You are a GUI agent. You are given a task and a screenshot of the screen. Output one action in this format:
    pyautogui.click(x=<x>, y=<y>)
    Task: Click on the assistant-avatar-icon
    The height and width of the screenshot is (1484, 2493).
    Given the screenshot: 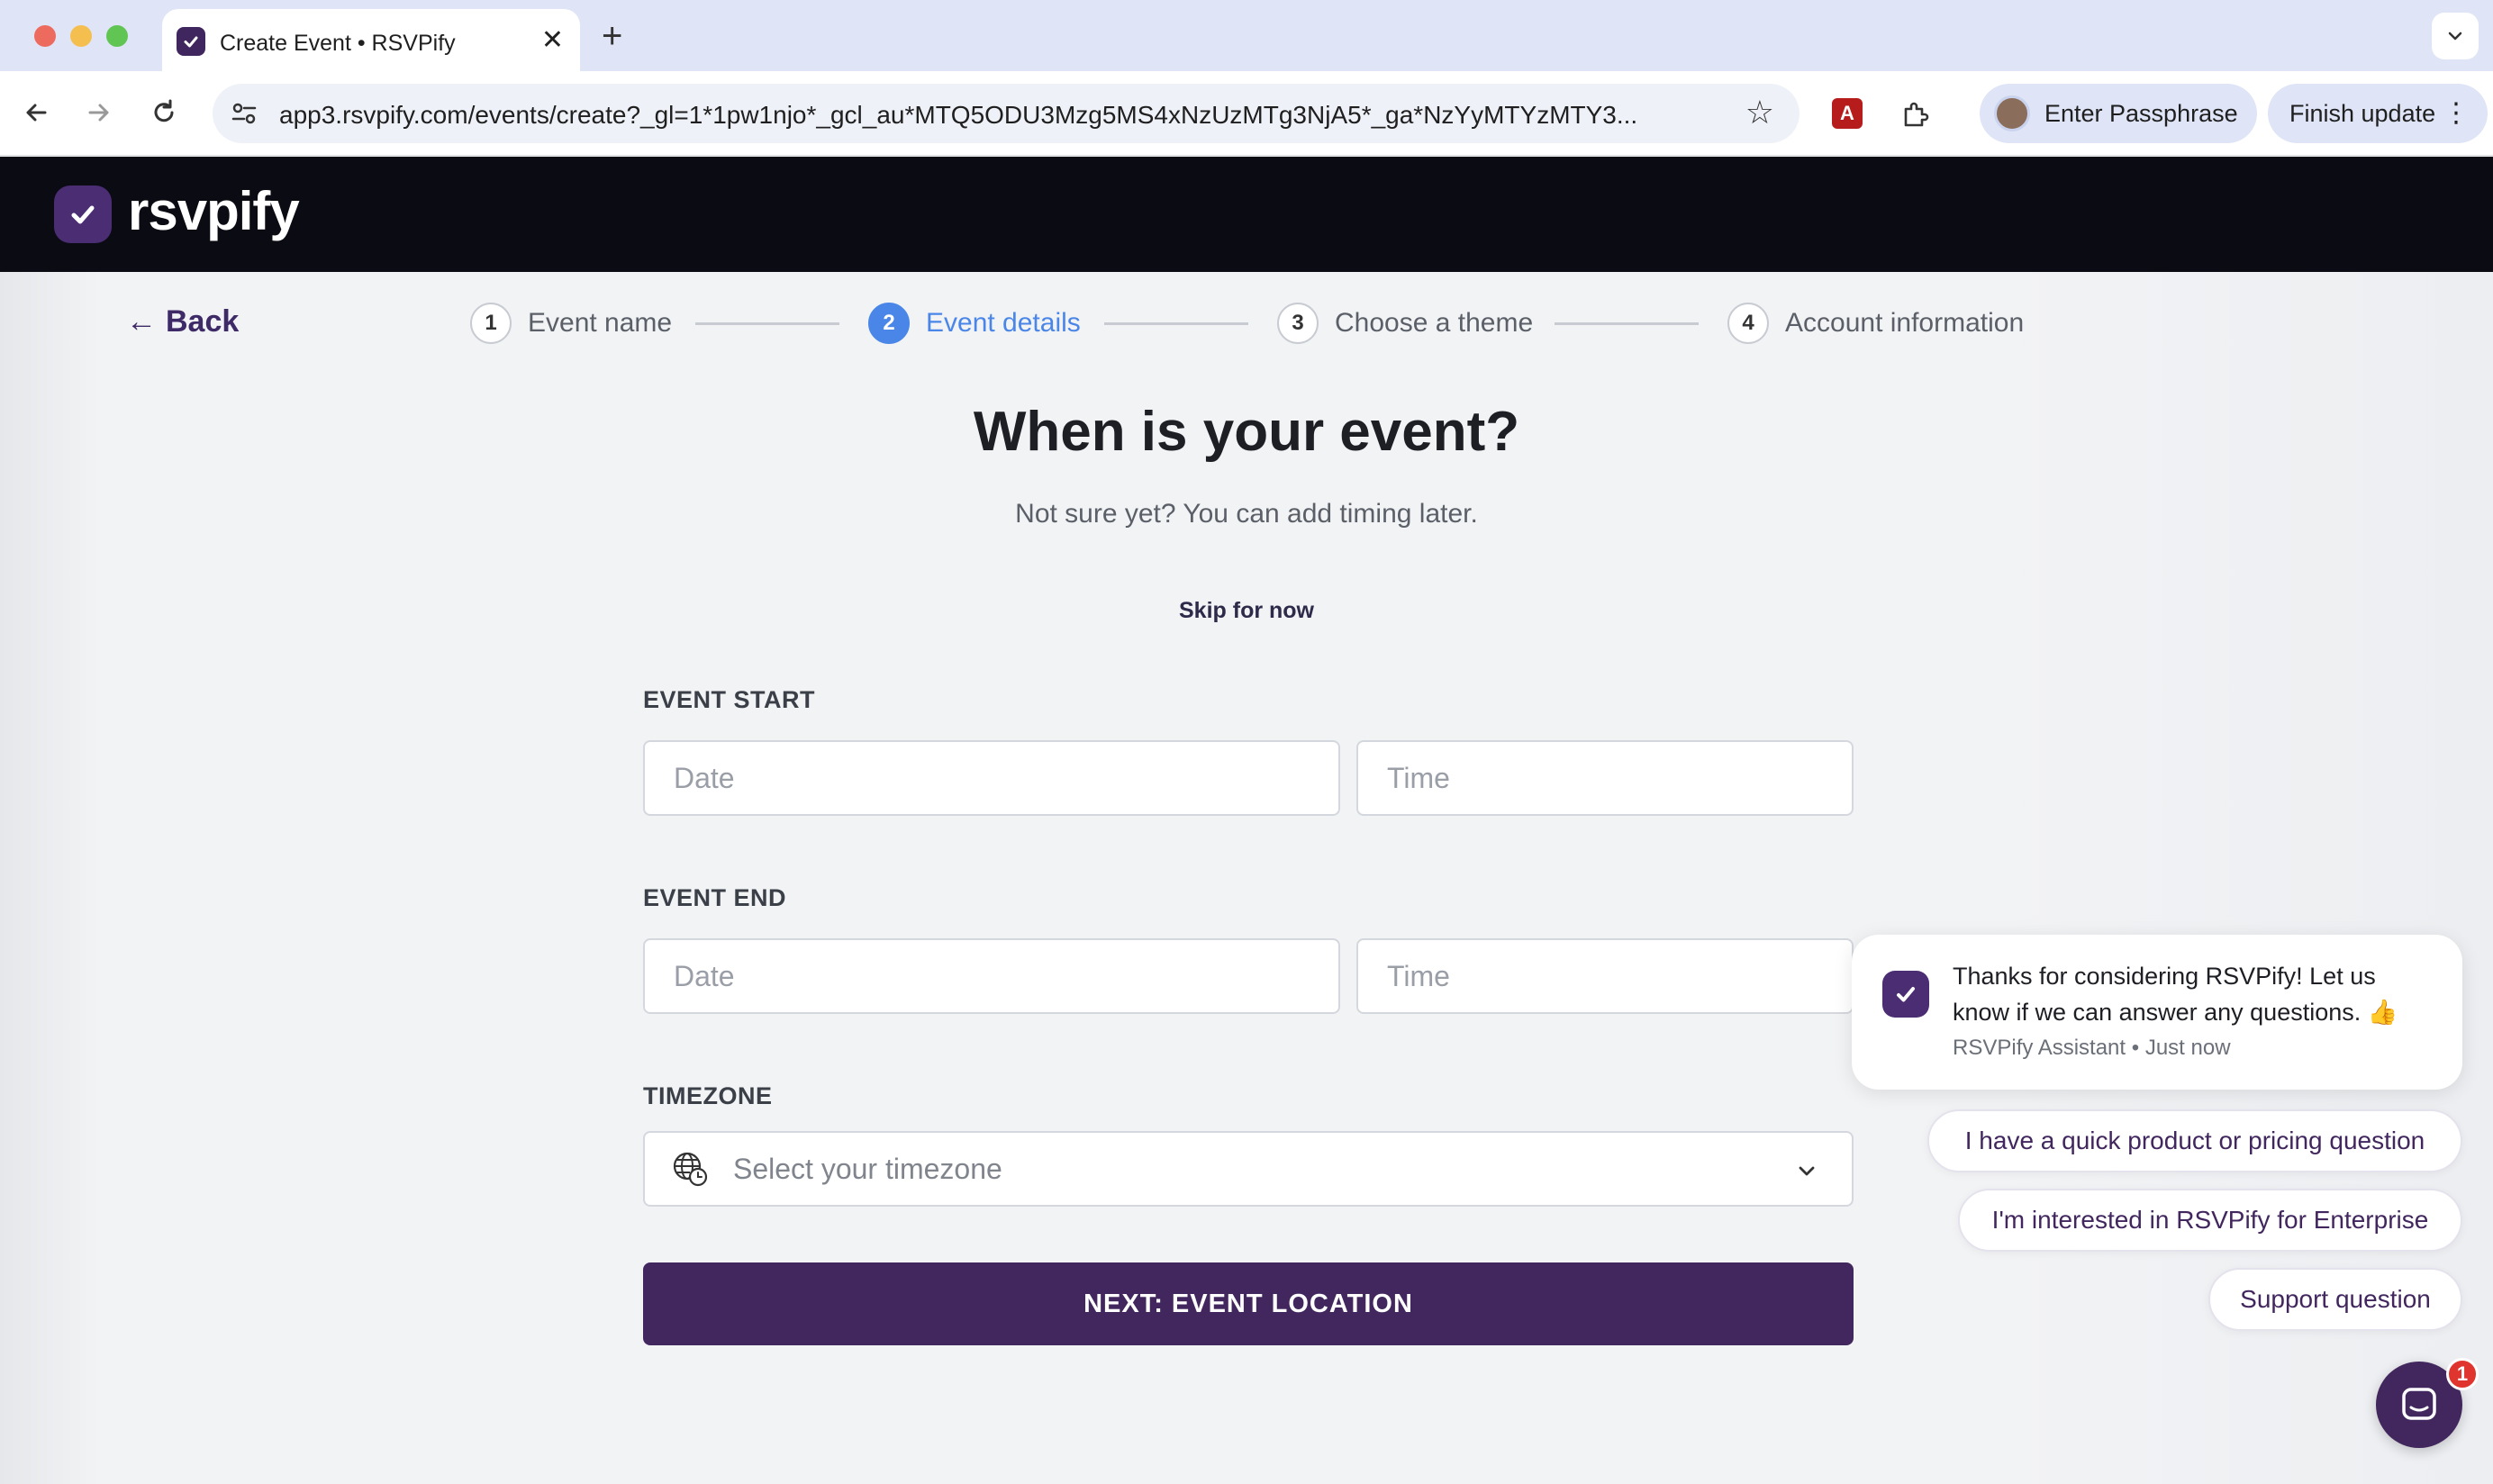 What is the action you would take?
    pyautogui.click(x=1905, y=995)
    